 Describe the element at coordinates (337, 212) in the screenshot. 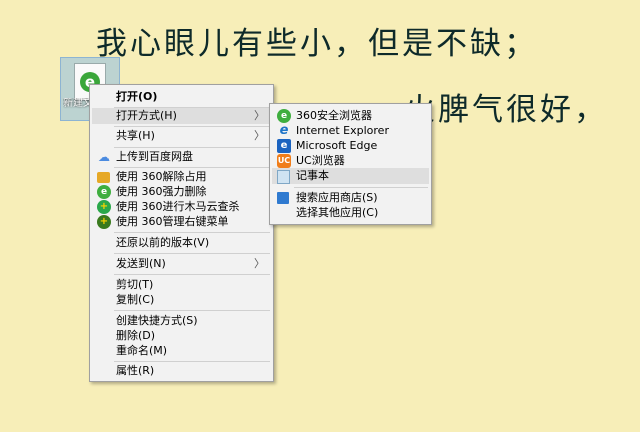

I see `menu-item-label: 选择其他应用(C)` at that location.